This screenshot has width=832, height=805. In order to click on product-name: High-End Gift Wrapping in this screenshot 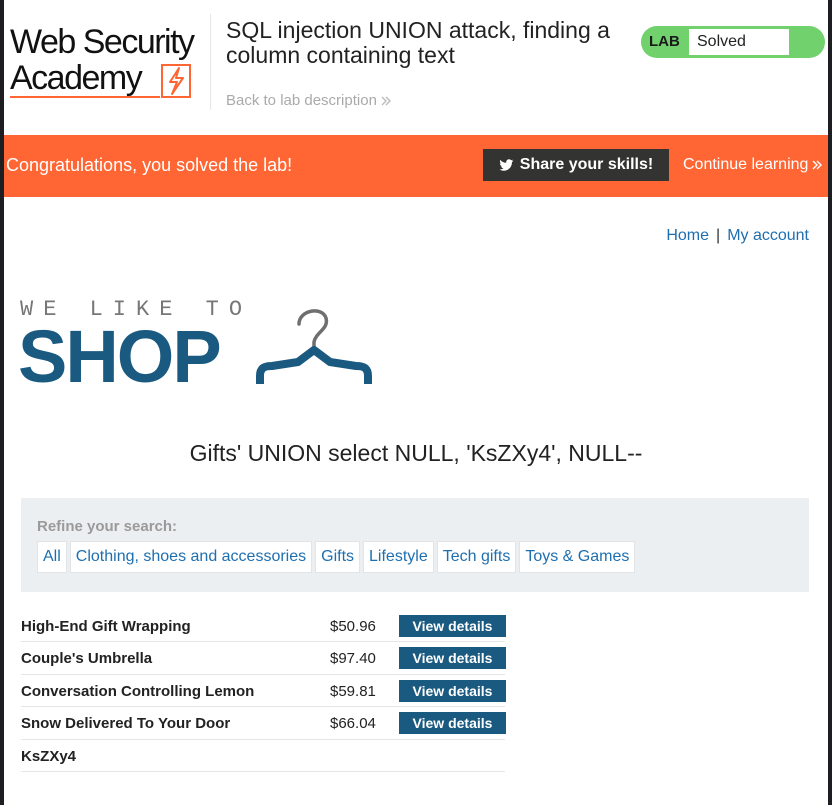, I will do `click(106, 626)`.